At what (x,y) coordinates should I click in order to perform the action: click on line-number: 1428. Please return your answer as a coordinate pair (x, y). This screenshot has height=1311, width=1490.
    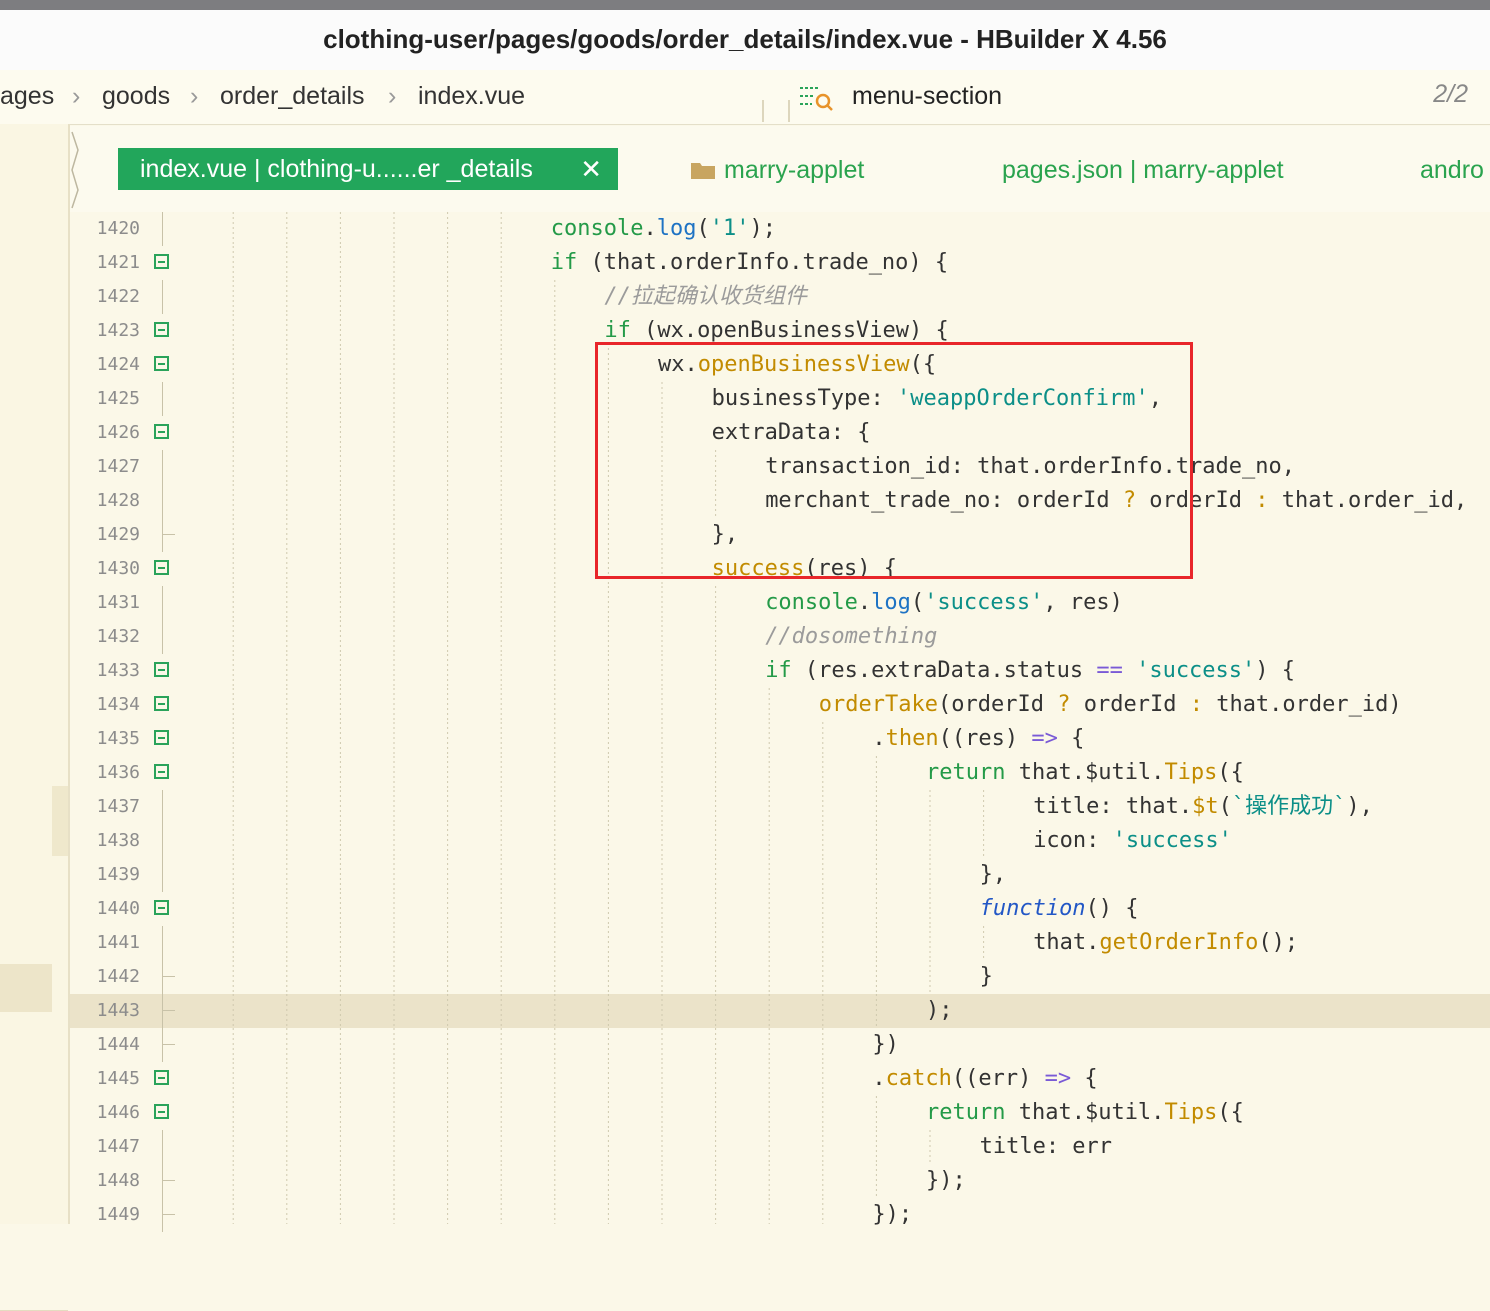
    Looking at the image, I should click on (118, 500).